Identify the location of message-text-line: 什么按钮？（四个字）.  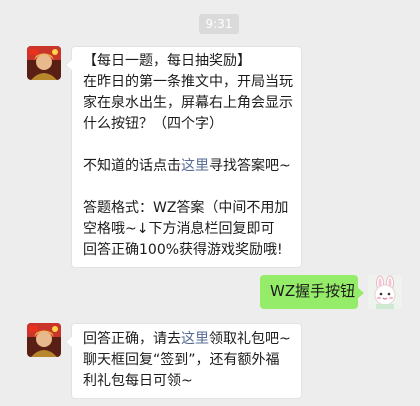
(153, 124).